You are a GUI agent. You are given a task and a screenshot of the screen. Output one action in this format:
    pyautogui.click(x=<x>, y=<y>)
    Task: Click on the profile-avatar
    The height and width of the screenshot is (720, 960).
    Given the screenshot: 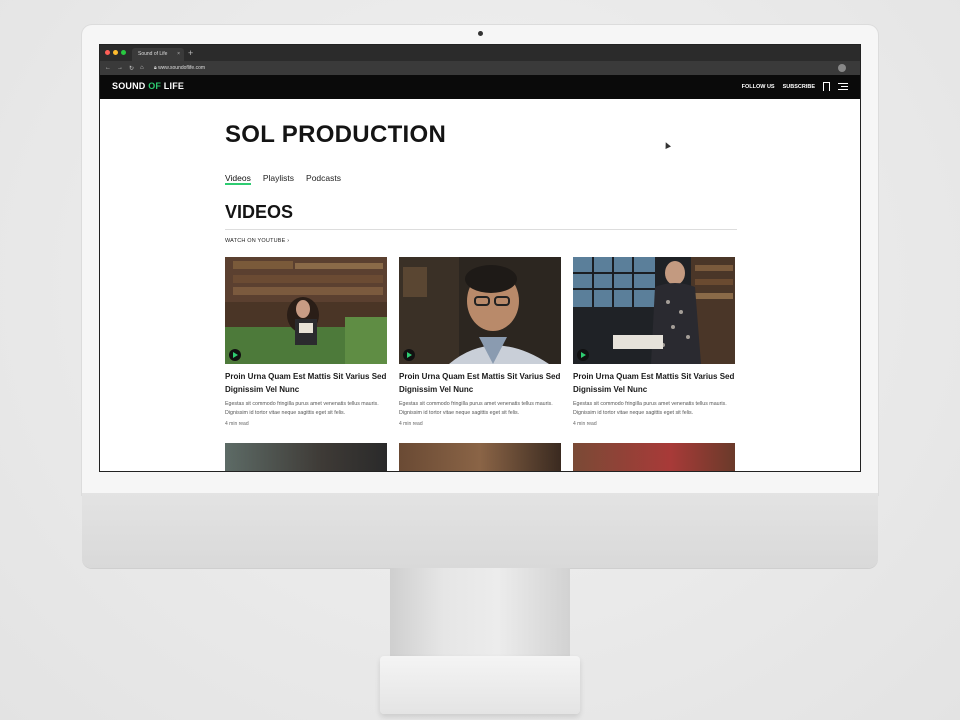 What is the action you would take?
    pyautogui.click(x=842, y=68)
    